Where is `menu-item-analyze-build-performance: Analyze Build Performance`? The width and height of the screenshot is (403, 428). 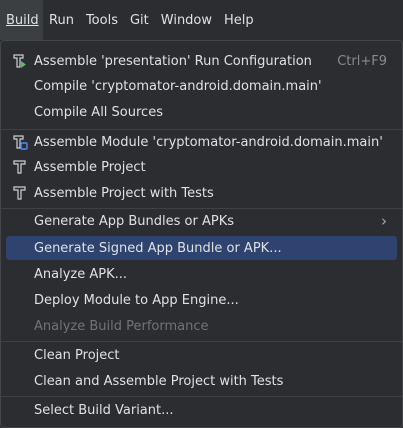
menu-item-analyze-build-performance: Analyze Build Performance is located at coordinates (201, 326).